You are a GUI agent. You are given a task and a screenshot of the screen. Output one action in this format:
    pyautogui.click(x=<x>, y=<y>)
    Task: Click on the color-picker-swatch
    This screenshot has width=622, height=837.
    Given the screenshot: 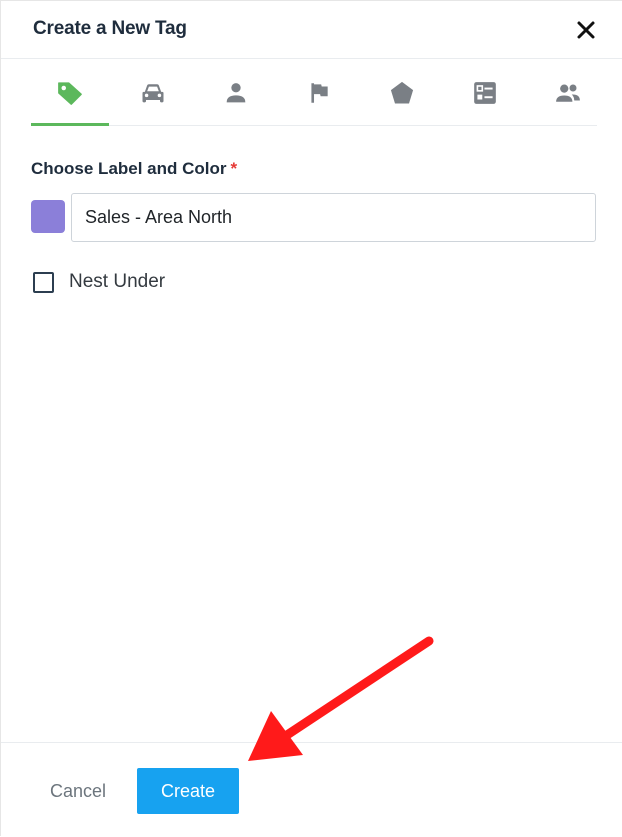 What is the action you would take?
    pyautogui.click(x=48, y=216)
    